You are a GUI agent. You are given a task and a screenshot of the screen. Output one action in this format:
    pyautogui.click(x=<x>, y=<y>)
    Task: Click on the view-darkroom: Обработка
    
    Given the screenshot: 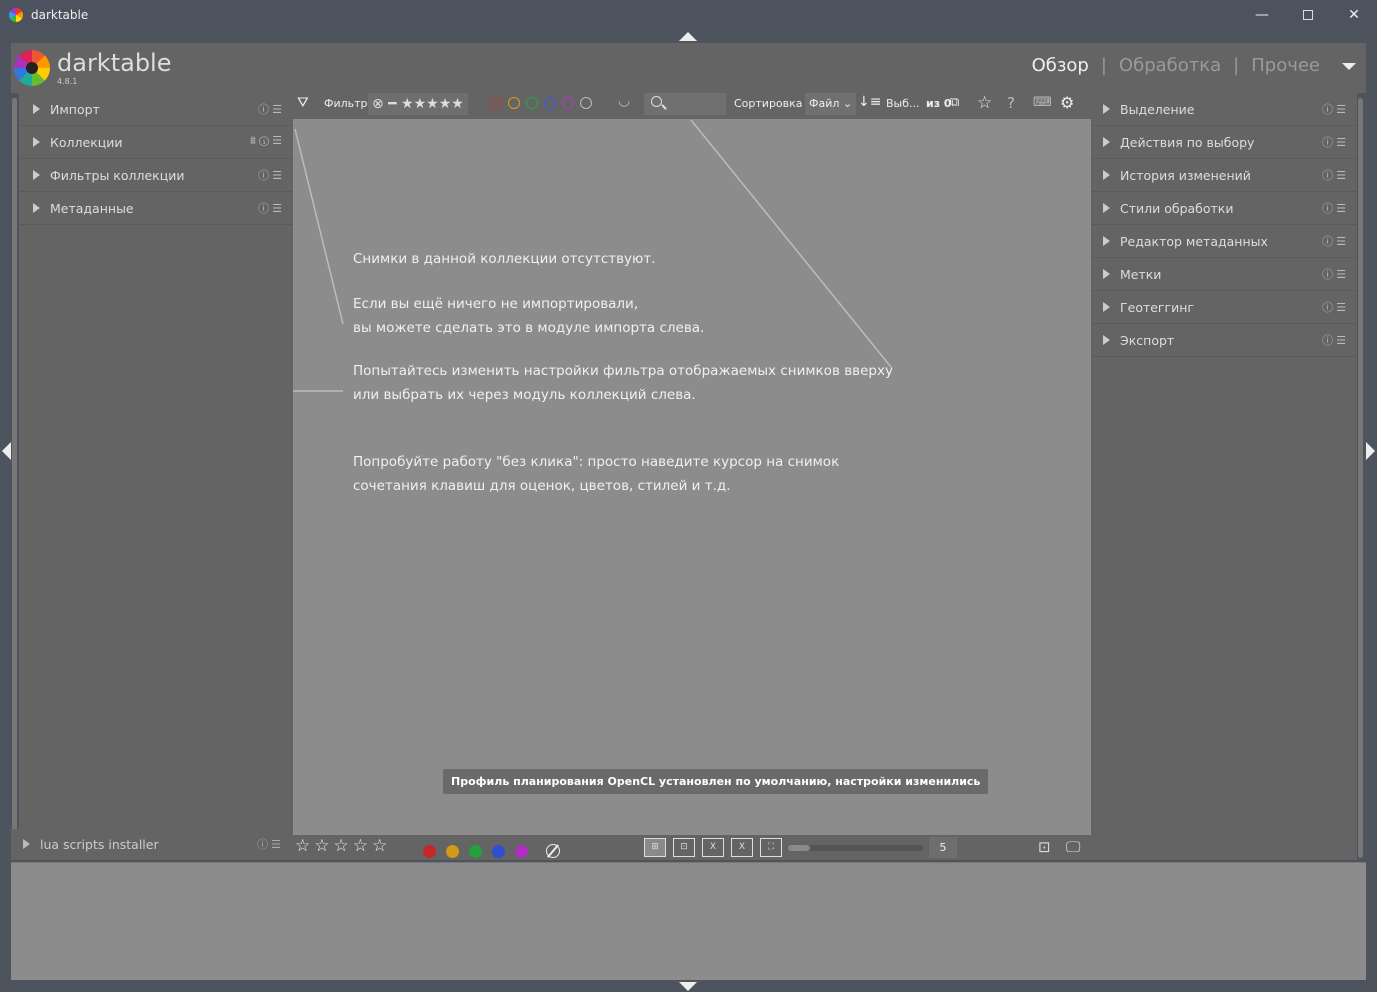 What is the action you would take?
    pyautogui.click(x=1170, y=65)
    